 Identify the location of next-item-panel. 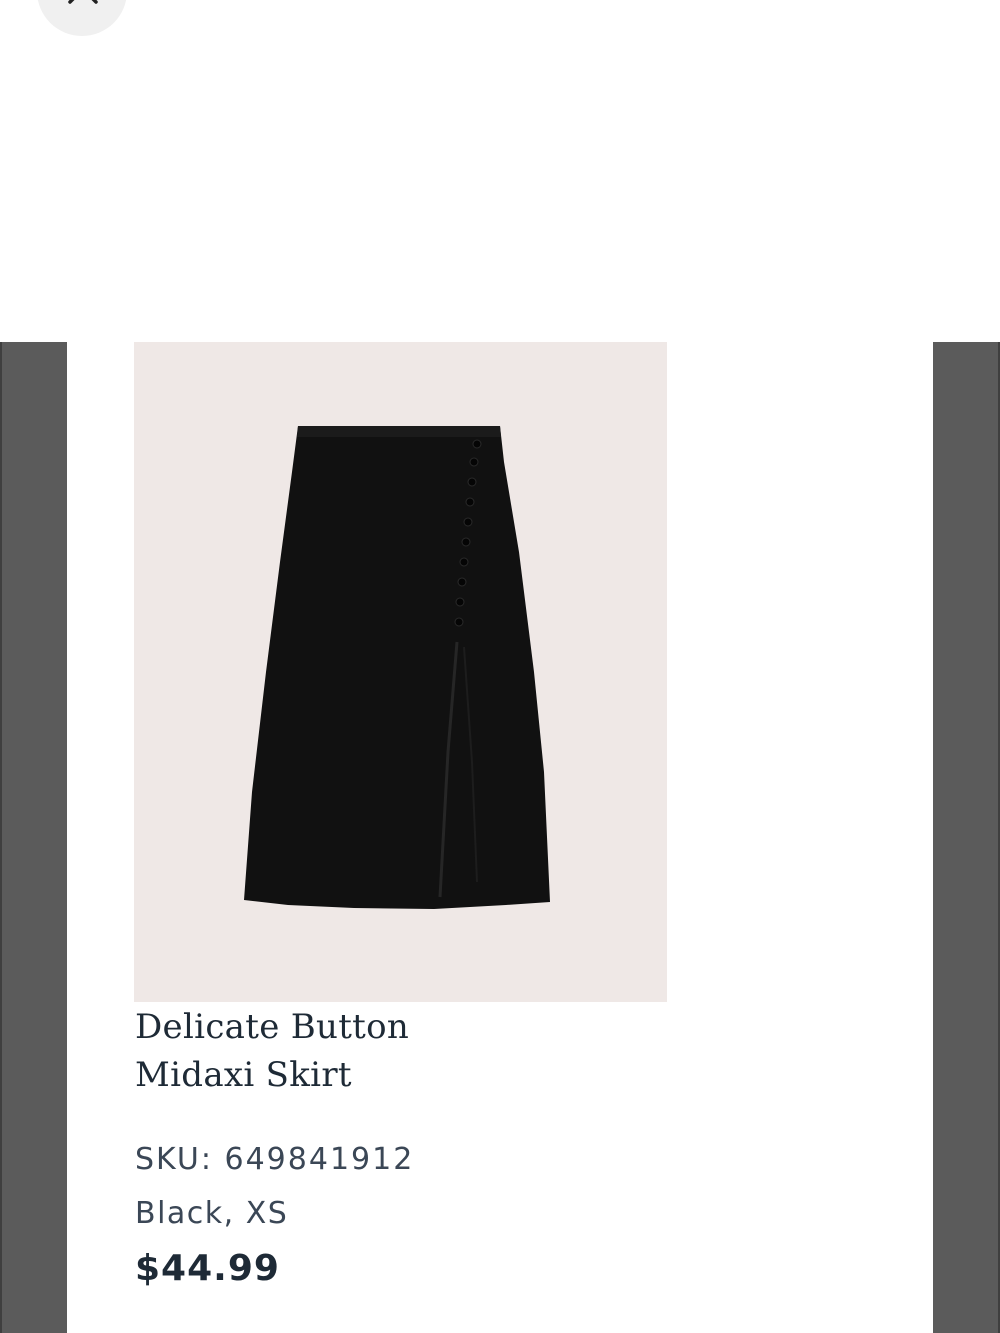
(966, 837).